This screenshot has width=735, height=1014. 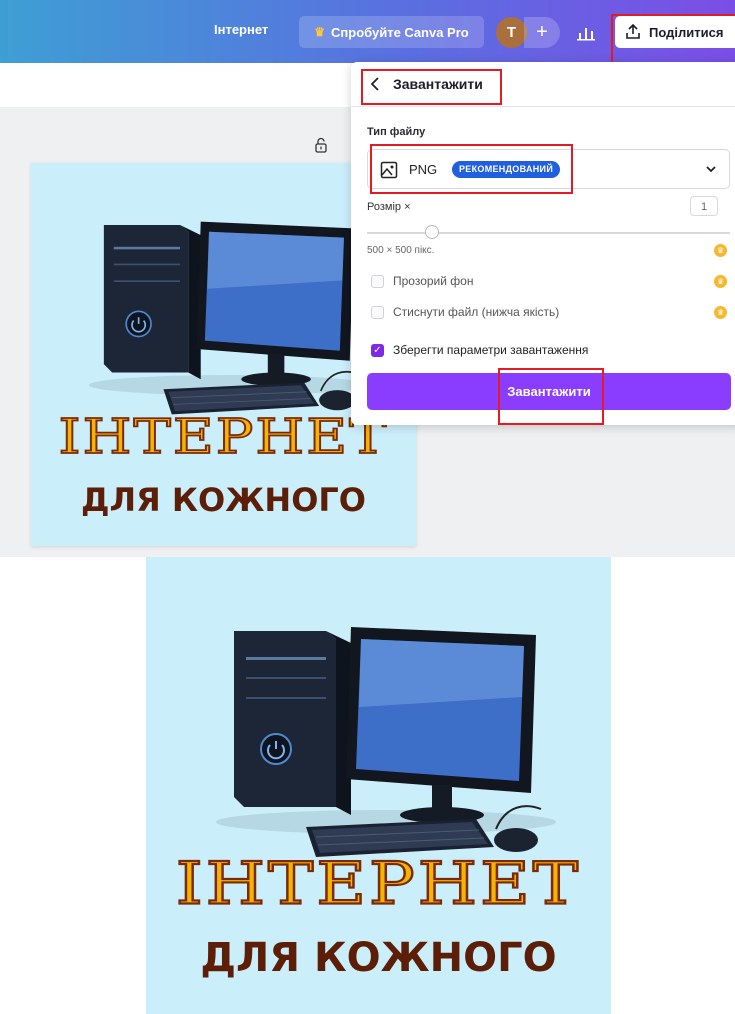 What do you see at coordinates (433, 281) in the screenshot?
I see `transparent-bg-label: Прозорий фон` at bounding box center [433, 281].